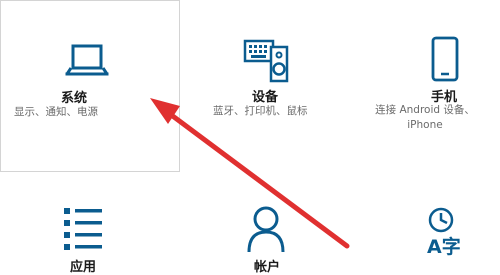  What do you see at coordinates (83, 229) in the screenshot?
I see `list-icon` at bounding box center [83, 229].